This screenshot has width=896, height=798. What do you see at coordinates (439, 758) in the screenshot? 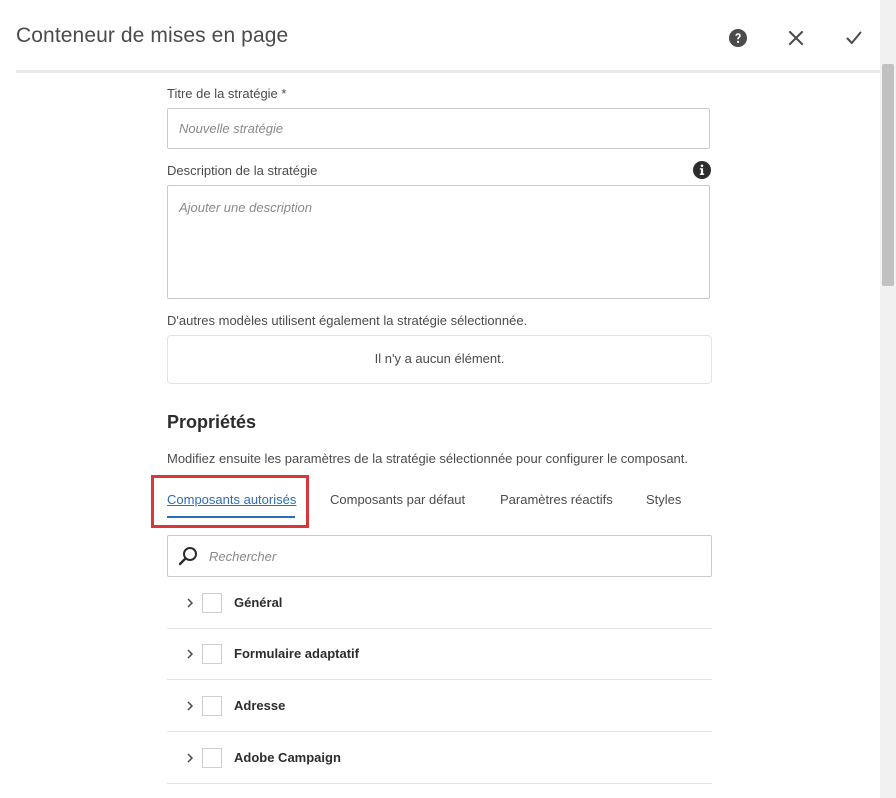
I see `component-group-row: Adobe Campaign` at bounding box center [439, 758].